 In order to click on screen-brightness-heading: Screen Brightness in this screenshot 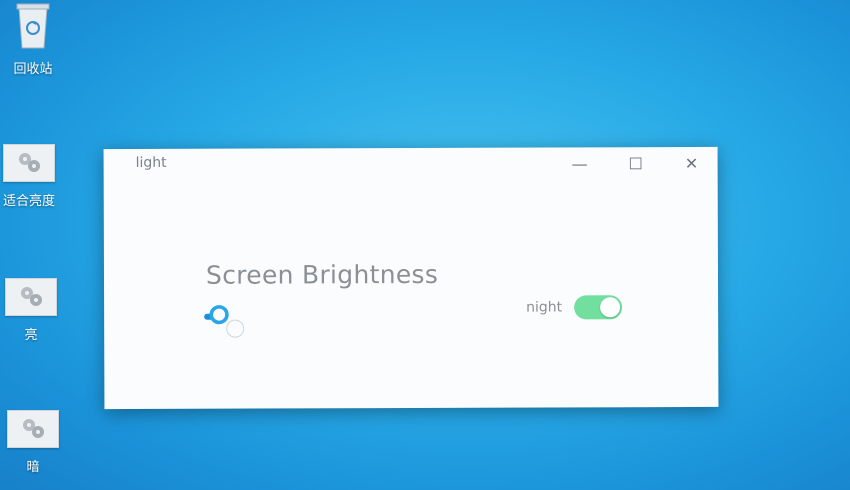, I will do `click(322, 274)`.